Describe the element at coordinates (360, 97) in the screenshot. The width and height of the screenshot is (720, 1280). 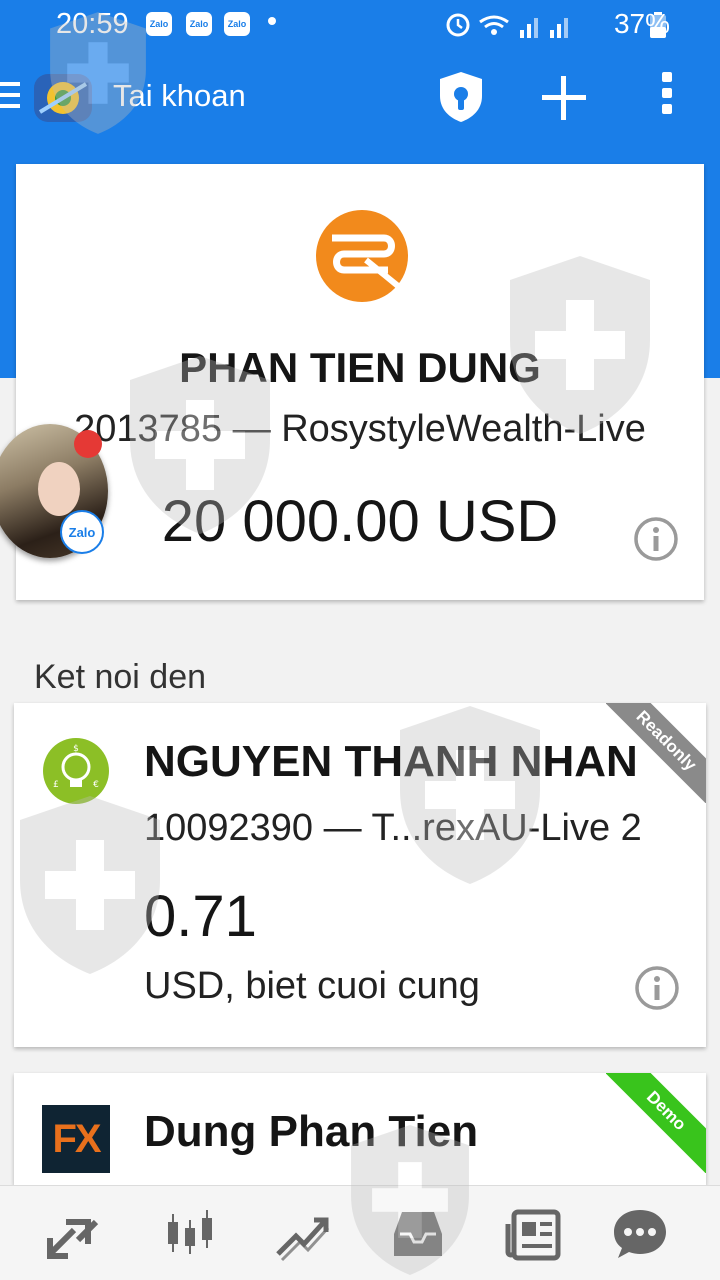
I see `app-bar: Tai khoan` at that location.